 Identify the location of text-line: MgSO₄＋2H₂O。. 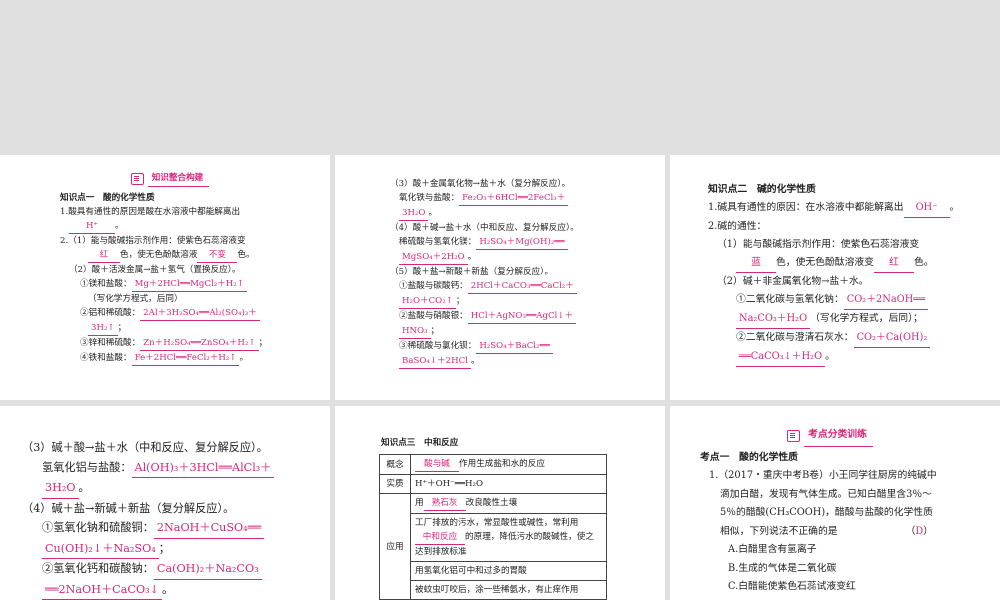
(527, 257).